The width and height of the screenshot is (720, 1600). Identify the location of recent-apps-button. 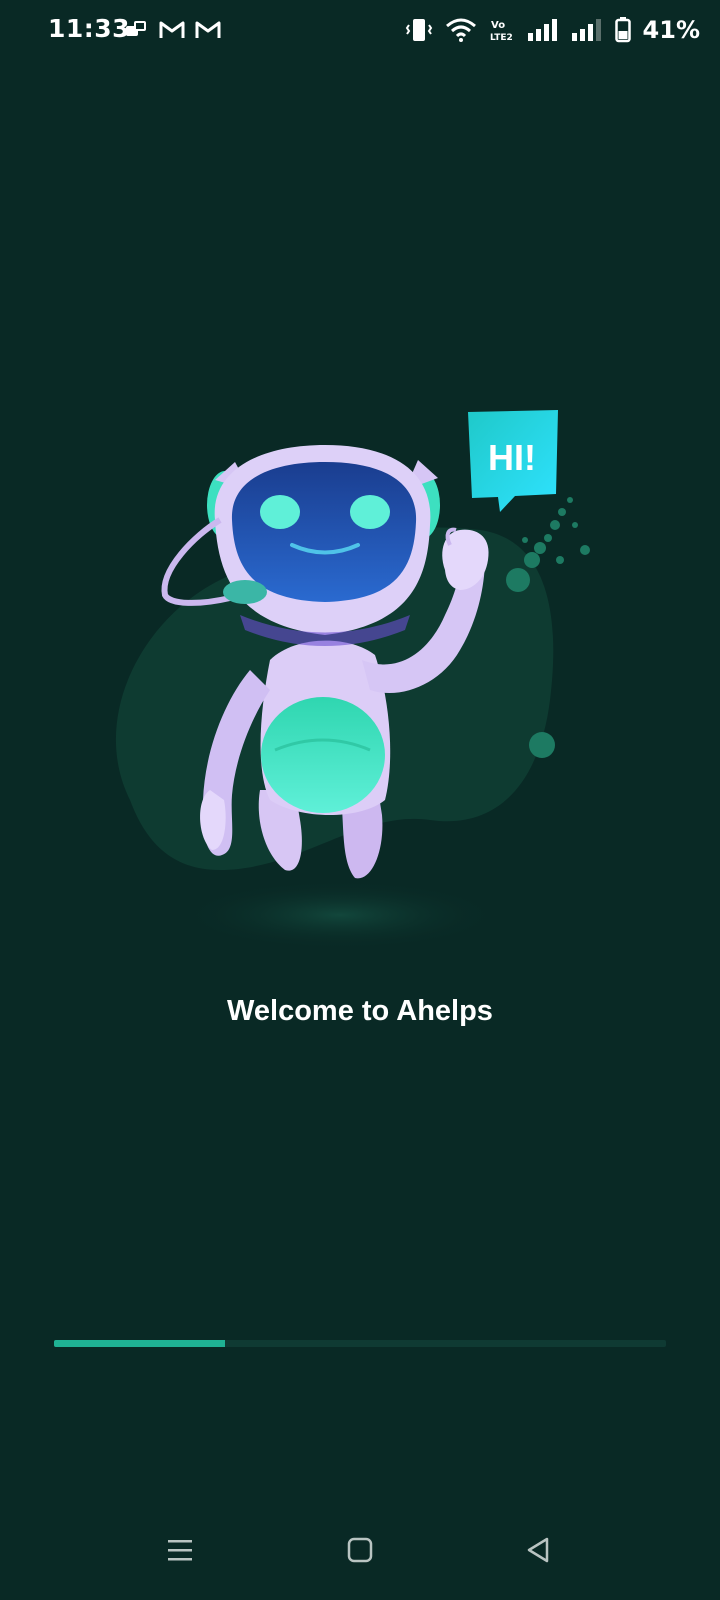
(180, 1550).